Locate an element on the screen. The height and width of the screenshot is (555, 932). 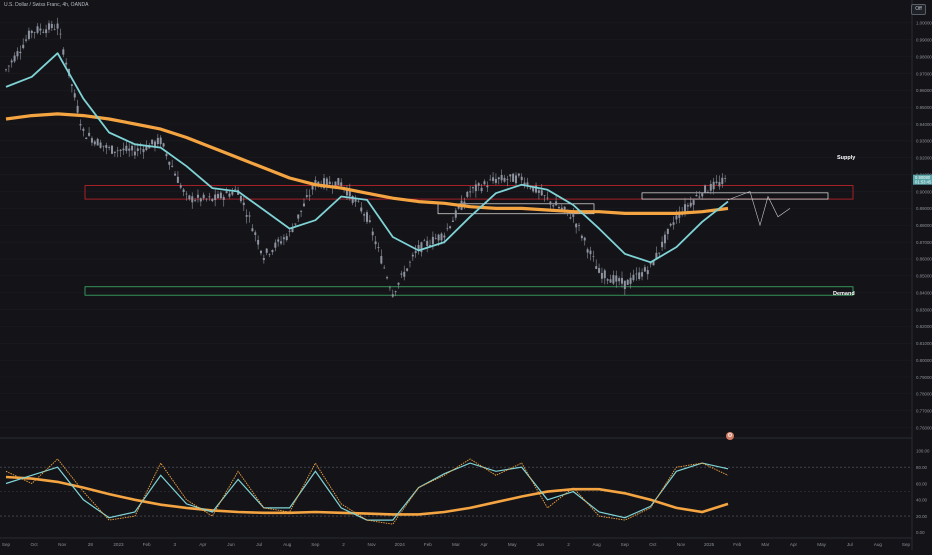
osc-tick-label: 40.00 is located at coordinates (922, 500).